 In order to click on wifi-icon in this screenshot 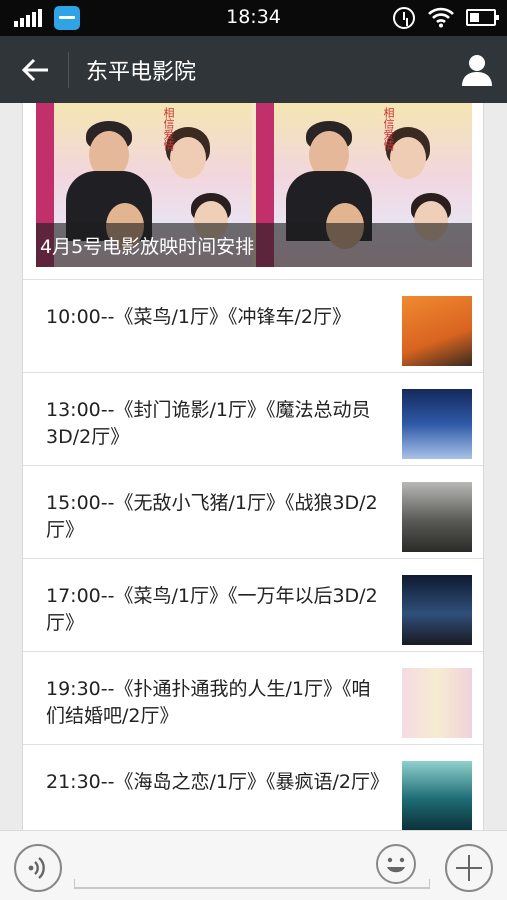, I will do `click(441, 17)`.